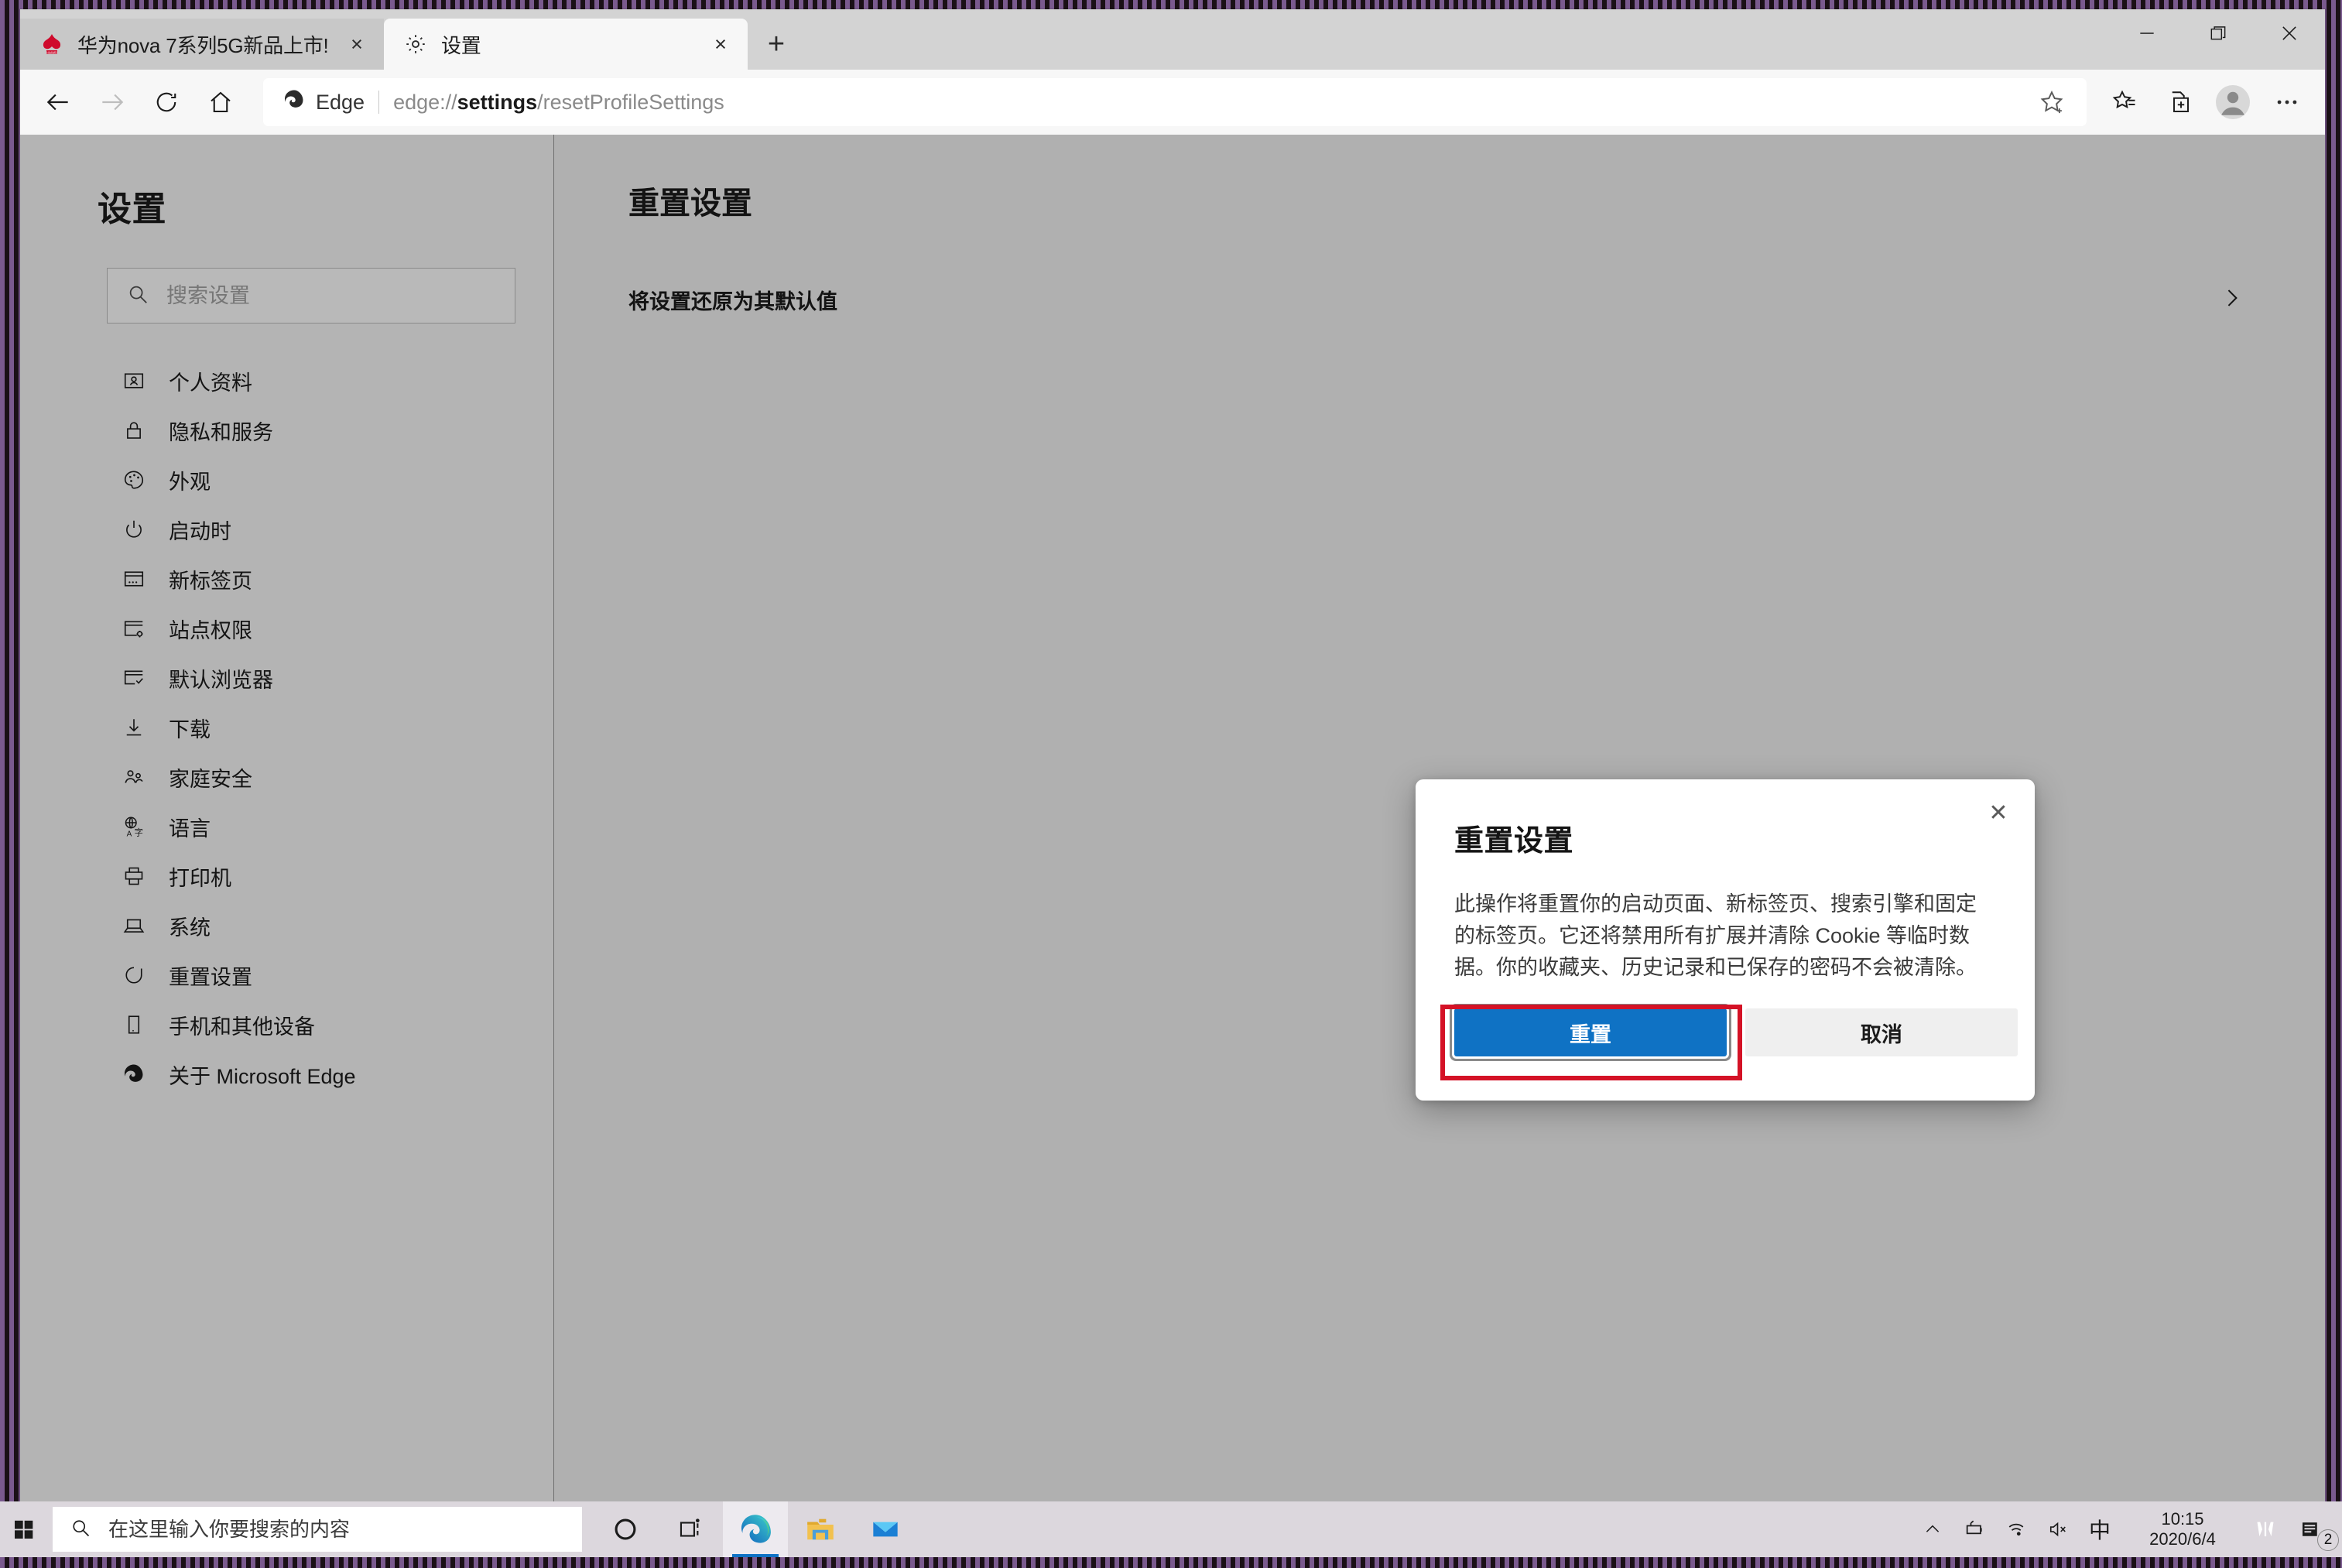 This screenshot has height=1568, width=2342. Describe the element at coordinates (286, 430) in the screenshot. I see `sidebar-item-privacy: 隐私和服务` at that location.